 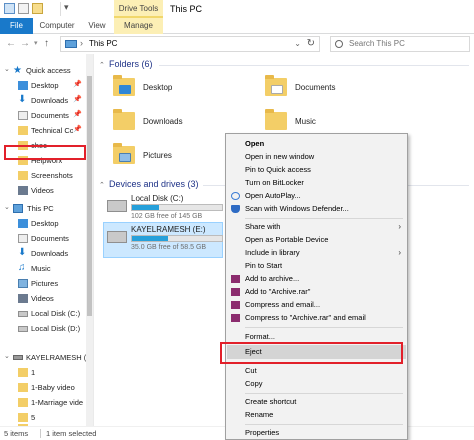 What do you see at coordinates (316, 157) in the screenshot?
I see `menu-item-open-new-window: Open in new window` at bounding box center [316, 157].